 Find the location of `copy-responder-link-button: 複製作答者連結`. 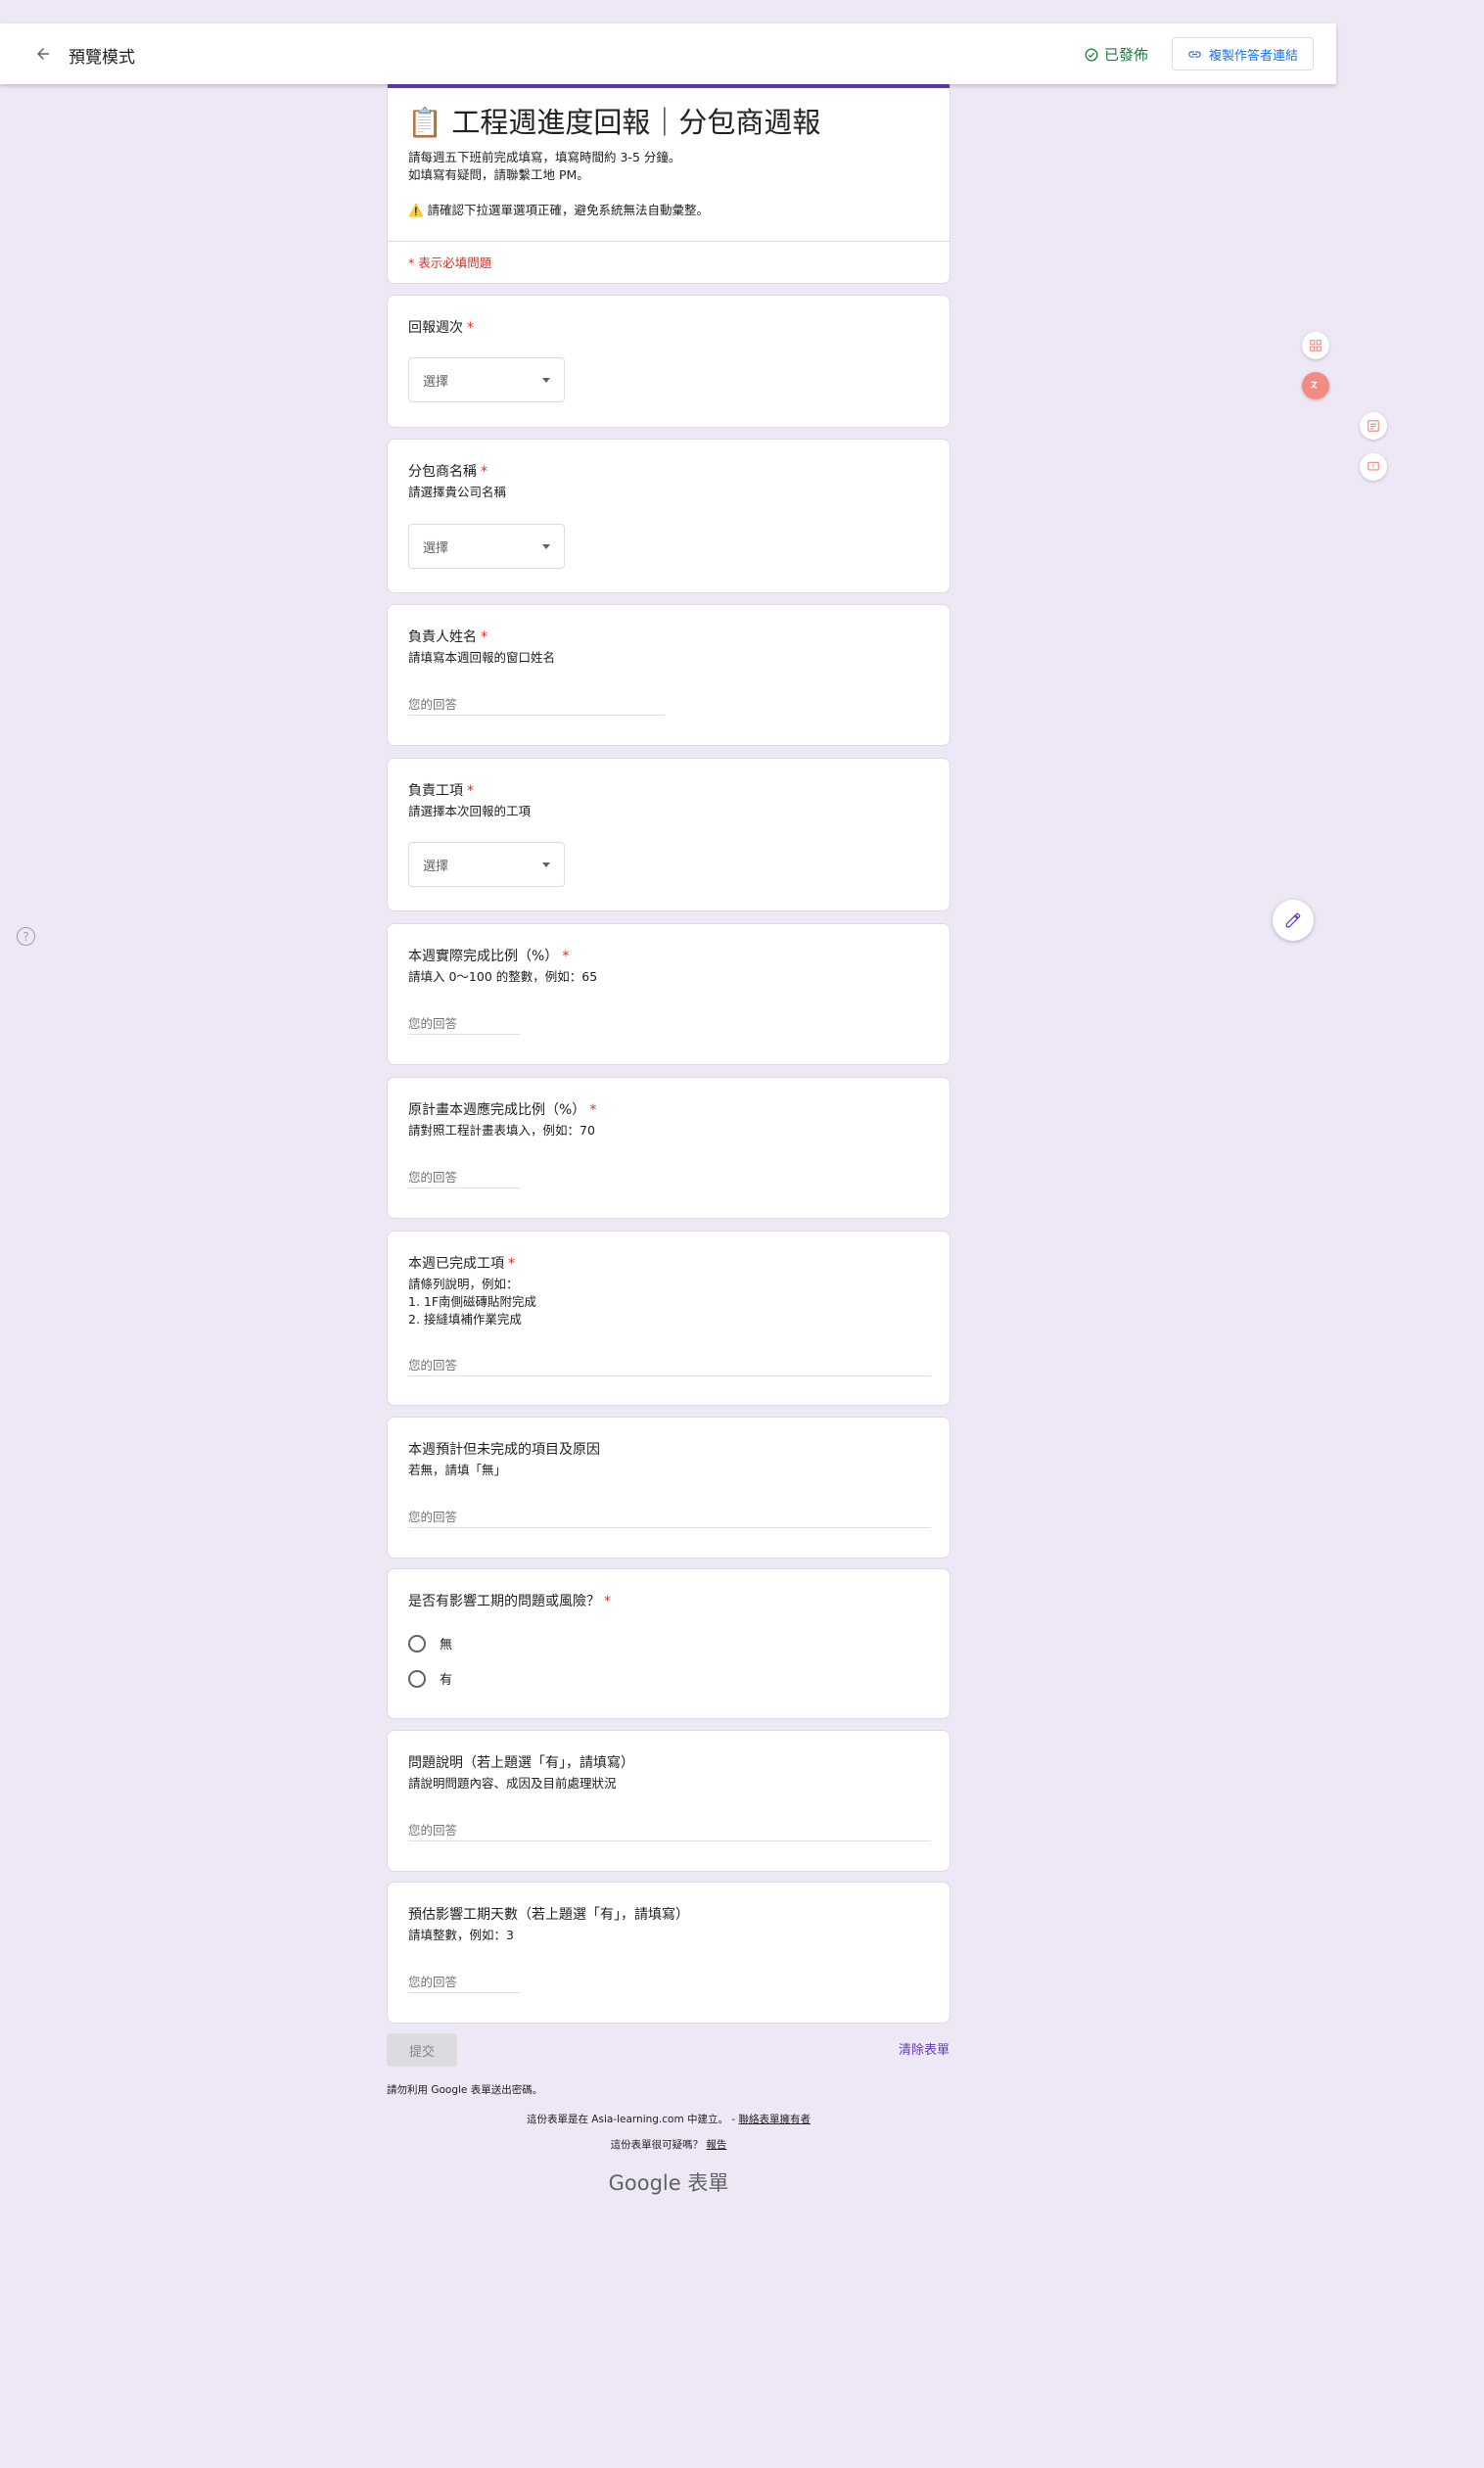

copy-responder-link-button: 複製作答者連結 is located at coordinates (1243, 54).